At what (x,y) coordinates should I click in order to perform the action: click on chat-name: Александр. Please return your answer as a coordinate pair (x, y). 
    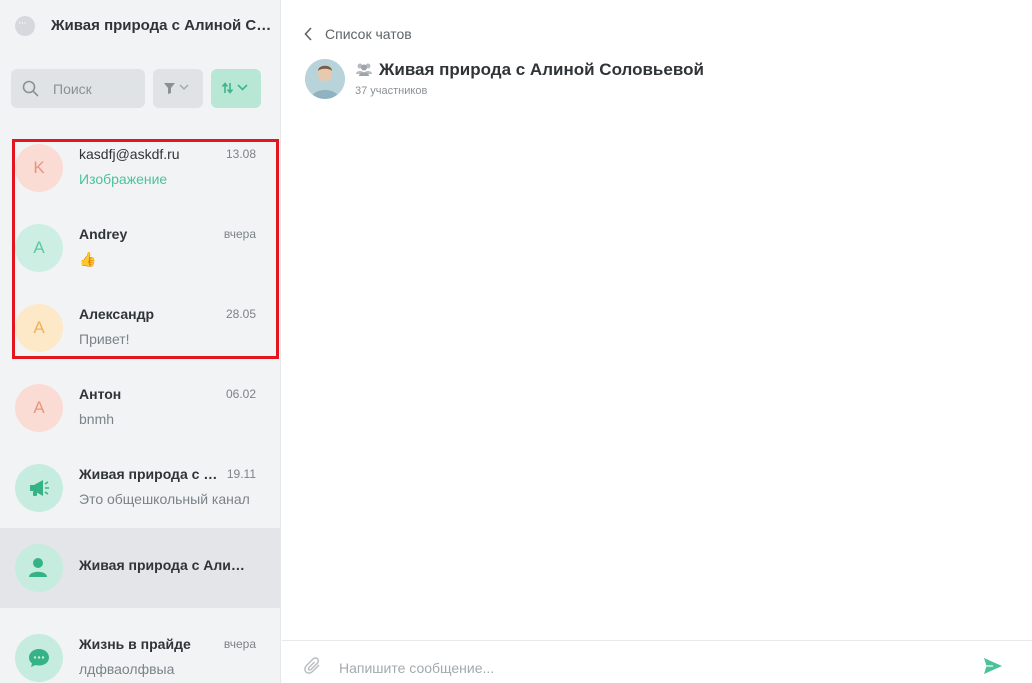
    Looking at the image, I should click on (117, 314).